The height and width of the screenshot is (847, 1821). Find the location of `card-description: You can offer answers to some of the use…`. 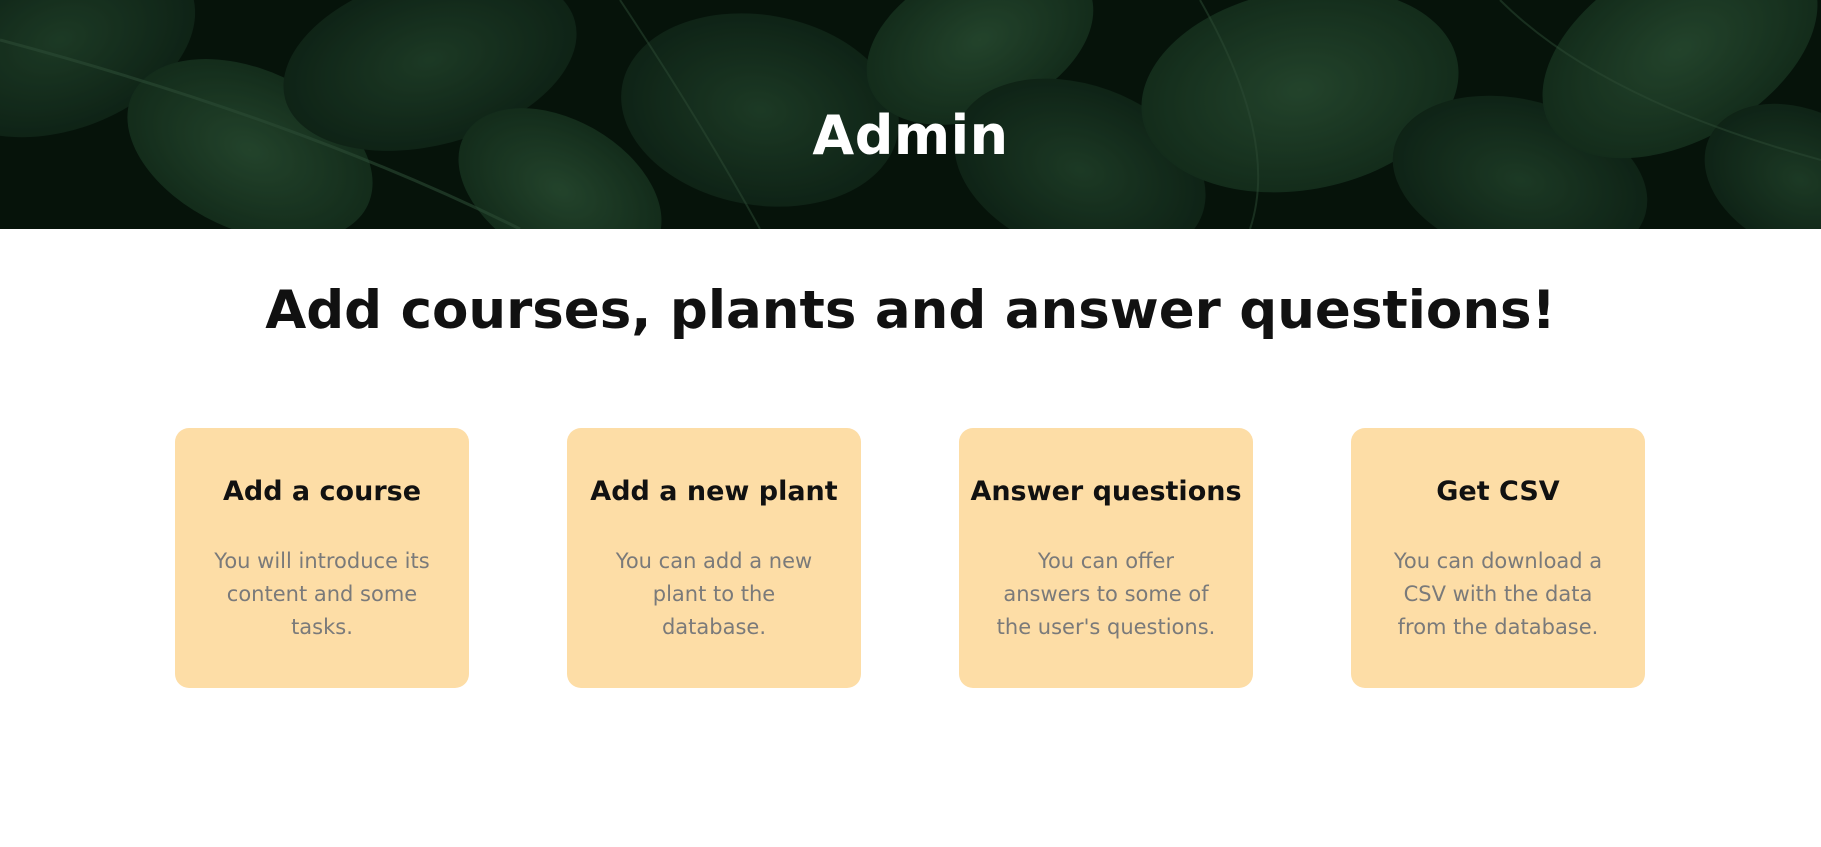

card-description: You can offer answers to some of the use… is located at coordinates (1106, 594).